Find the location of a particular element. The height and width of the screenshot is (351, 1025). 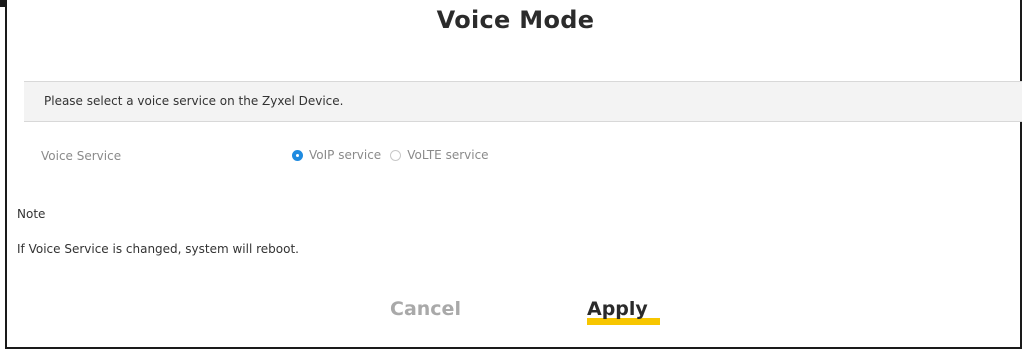

cancel-button: Cancel is located at coordinates (425, 309).